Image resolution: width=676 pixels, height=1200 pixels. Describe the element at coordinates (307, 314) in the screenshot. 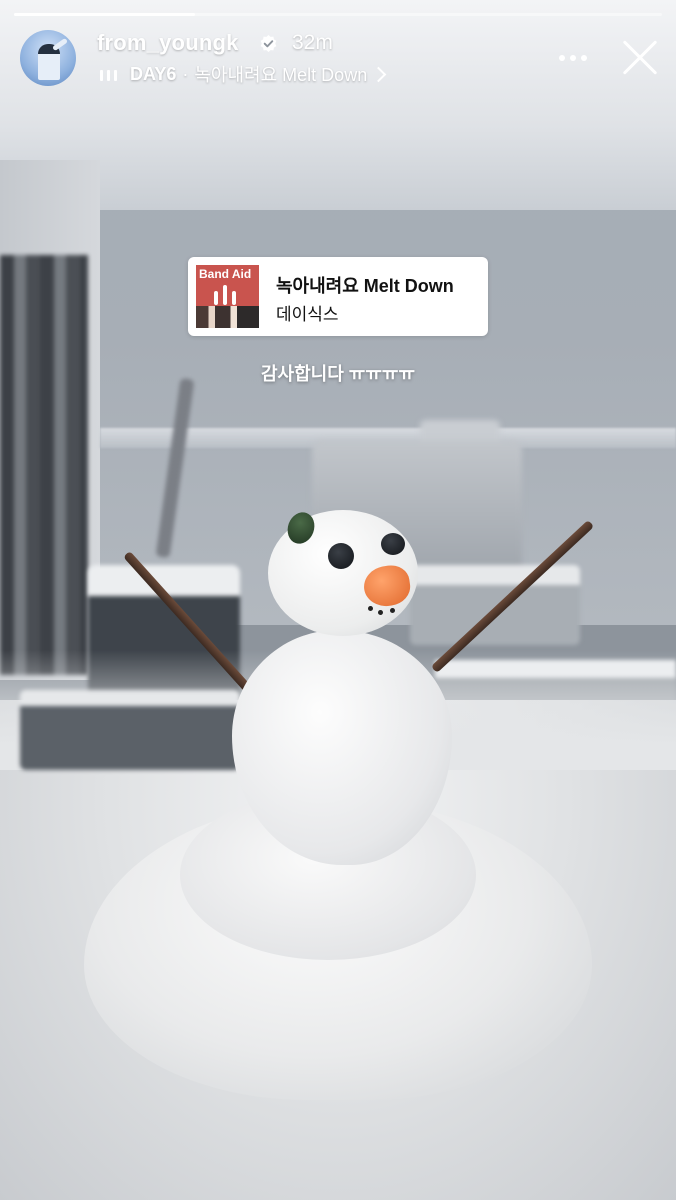

I see `sticker-artist: 데이식스` at that location.